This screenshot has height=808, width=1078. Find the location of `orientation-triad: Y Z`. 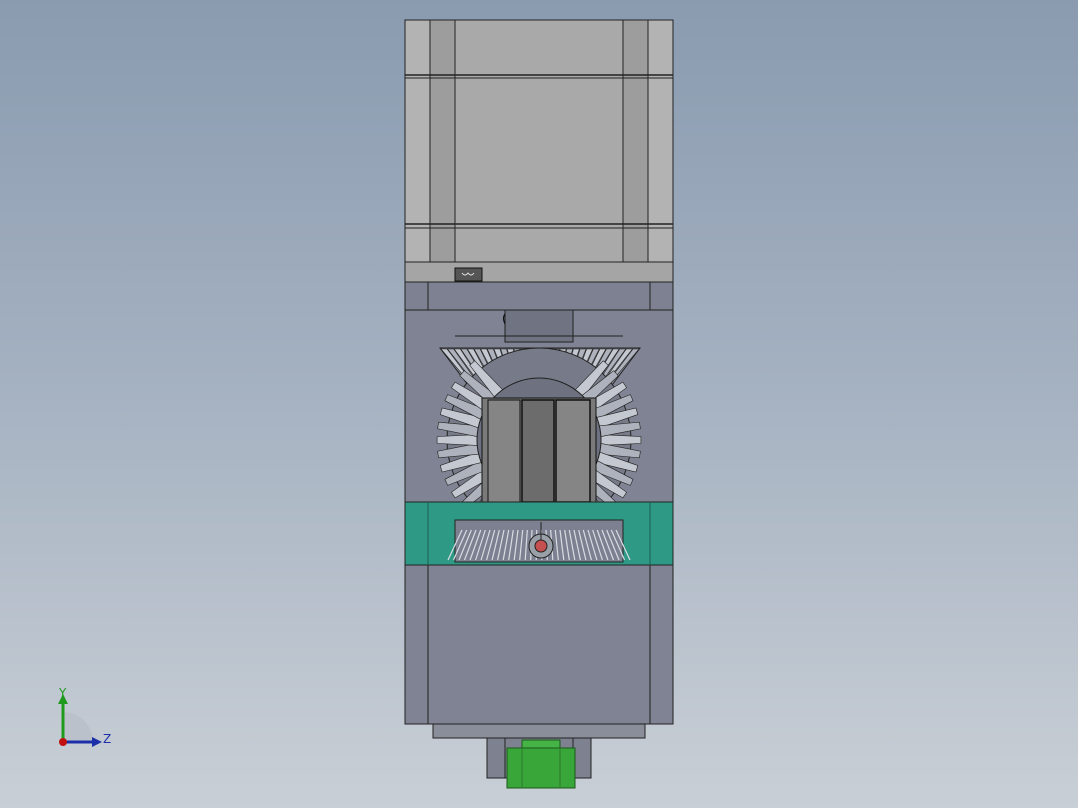

orientation-triad: Y Z is located at coordinates (85, 722).